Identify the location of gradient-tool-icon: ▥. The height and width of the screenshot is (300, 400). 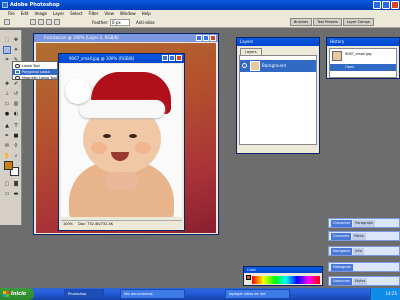
(16, 104).